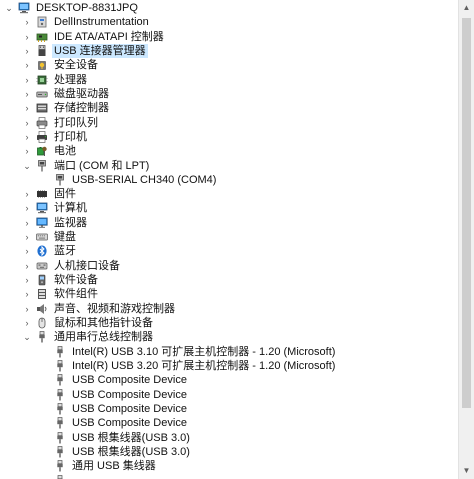  Describe the element at coordinates (42, 37) in the screenshot. I see `ide-controller-icon` at that location.